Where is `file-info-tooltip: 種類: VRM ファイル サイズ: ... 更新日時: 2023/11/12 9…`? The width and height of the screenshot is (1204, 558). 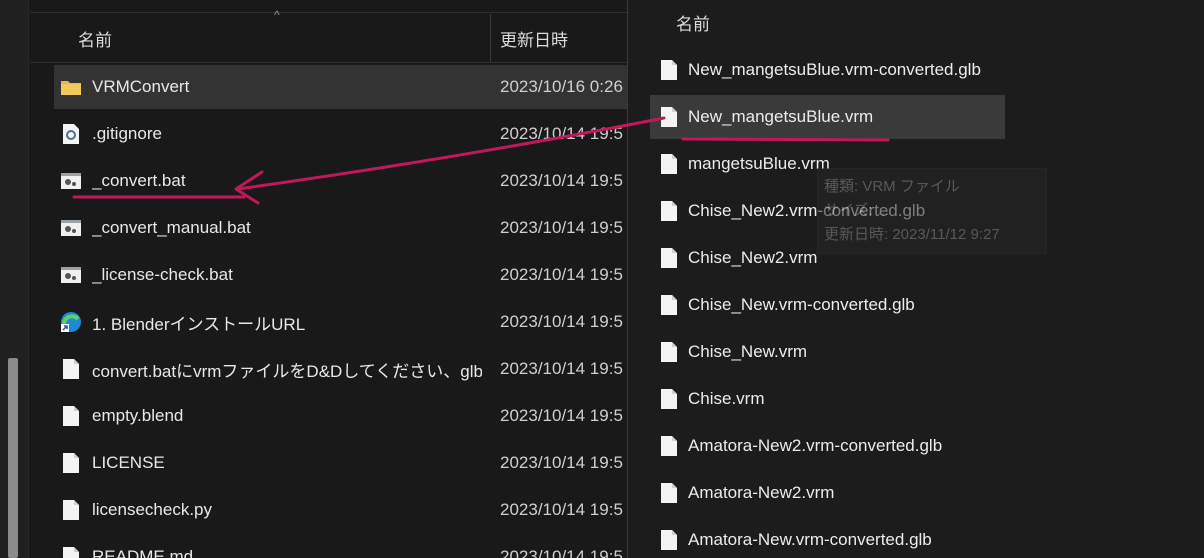
file-info-tooltip: 種類: VRM ファイル サイズ: ... 更新日時: 2023/11/12 9… is located at coordinates (932, 211).